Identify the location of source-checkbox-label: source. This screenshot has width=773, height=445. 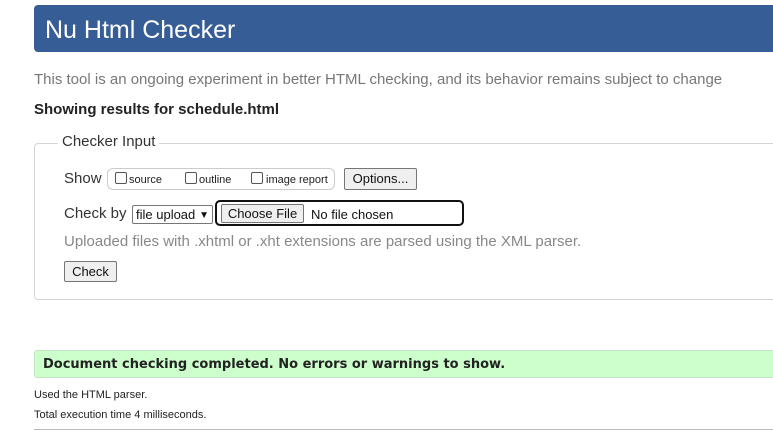
(145, 180).